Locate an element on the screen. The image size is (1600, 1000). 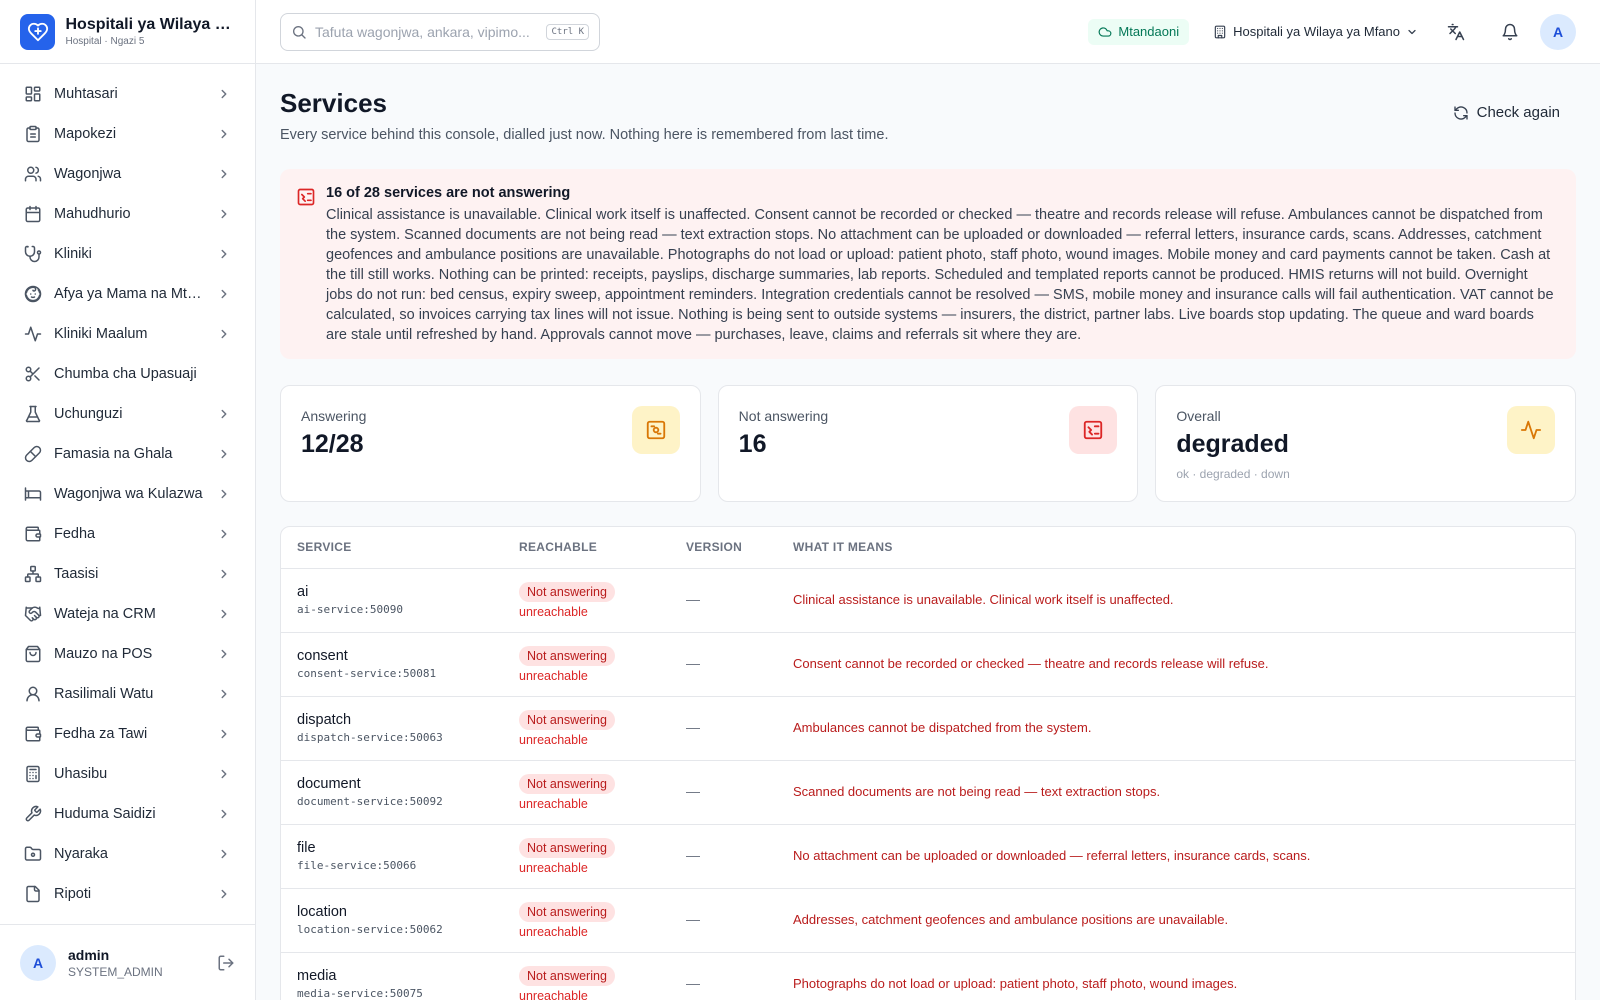
service-name: consent is located at coordinates (322, 656).